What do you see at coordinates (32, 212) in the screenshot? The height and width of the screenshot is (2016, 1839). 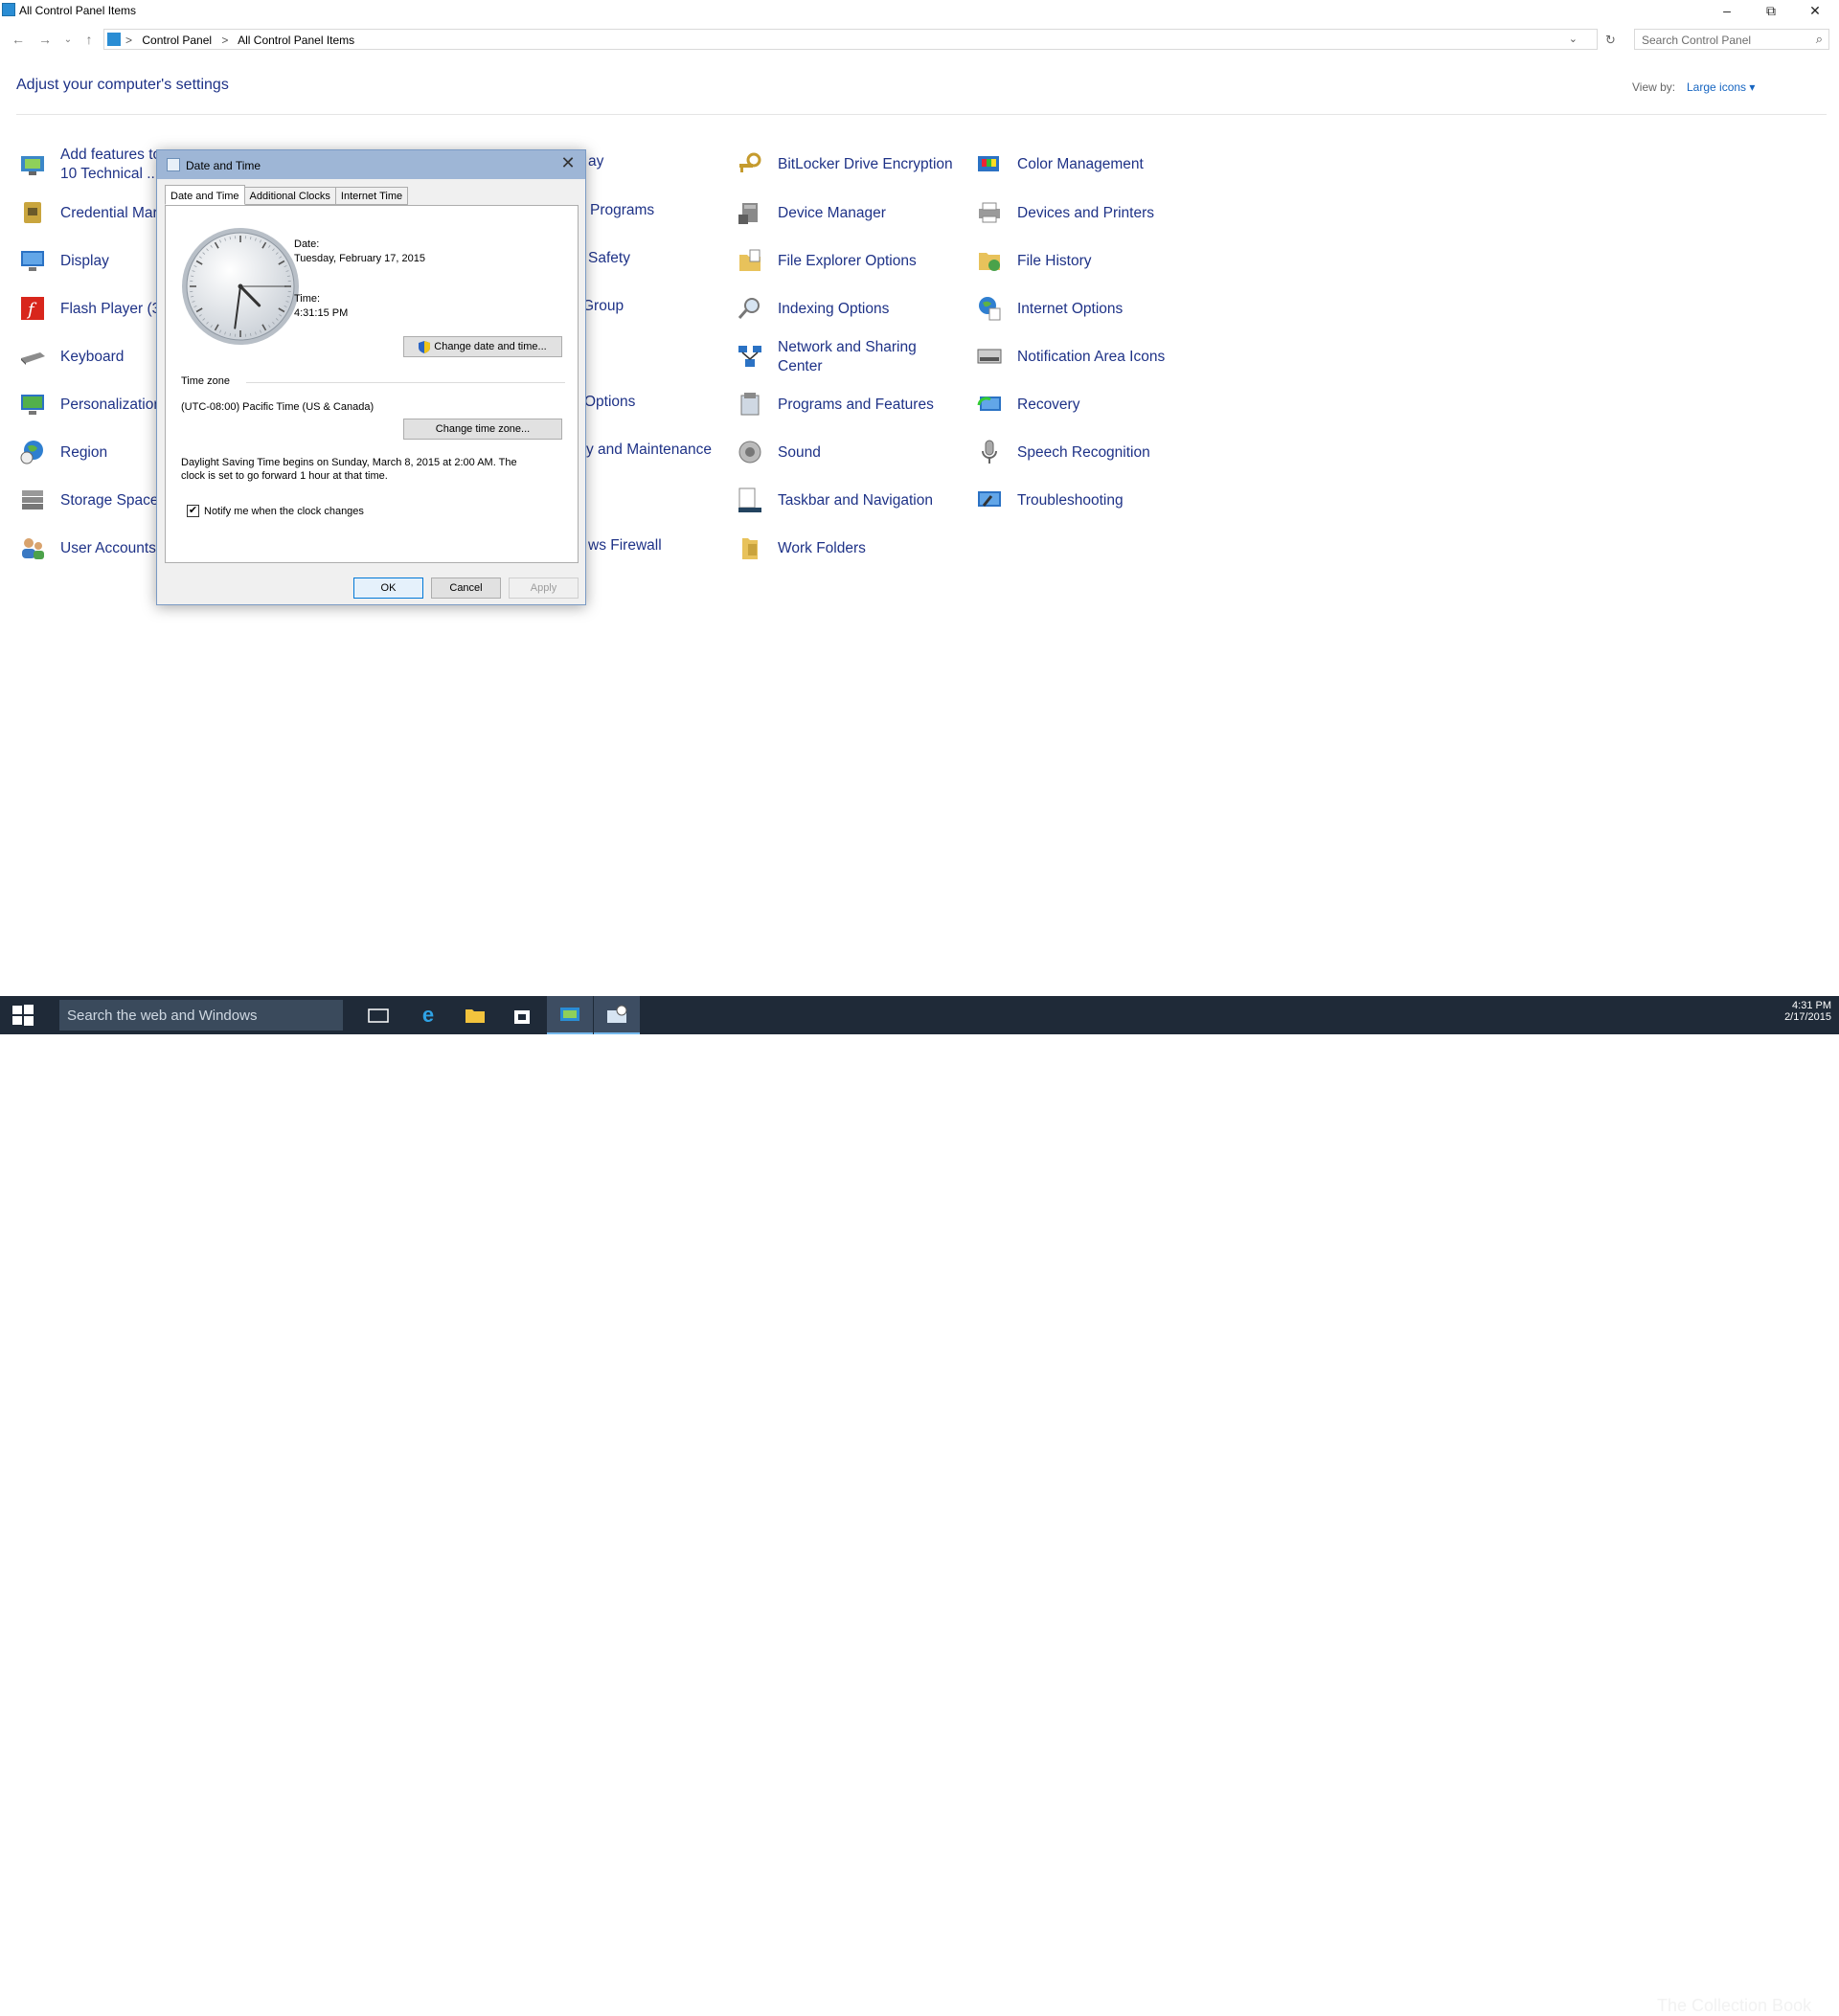 I see `credential-icon` at bounding box center [32, 212].